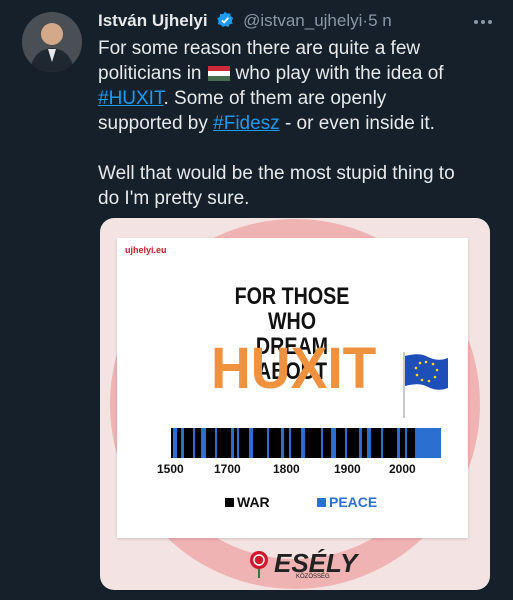 This screenshot has width=513, height=600. I want to click on timeline-bar, so click(306, 443).